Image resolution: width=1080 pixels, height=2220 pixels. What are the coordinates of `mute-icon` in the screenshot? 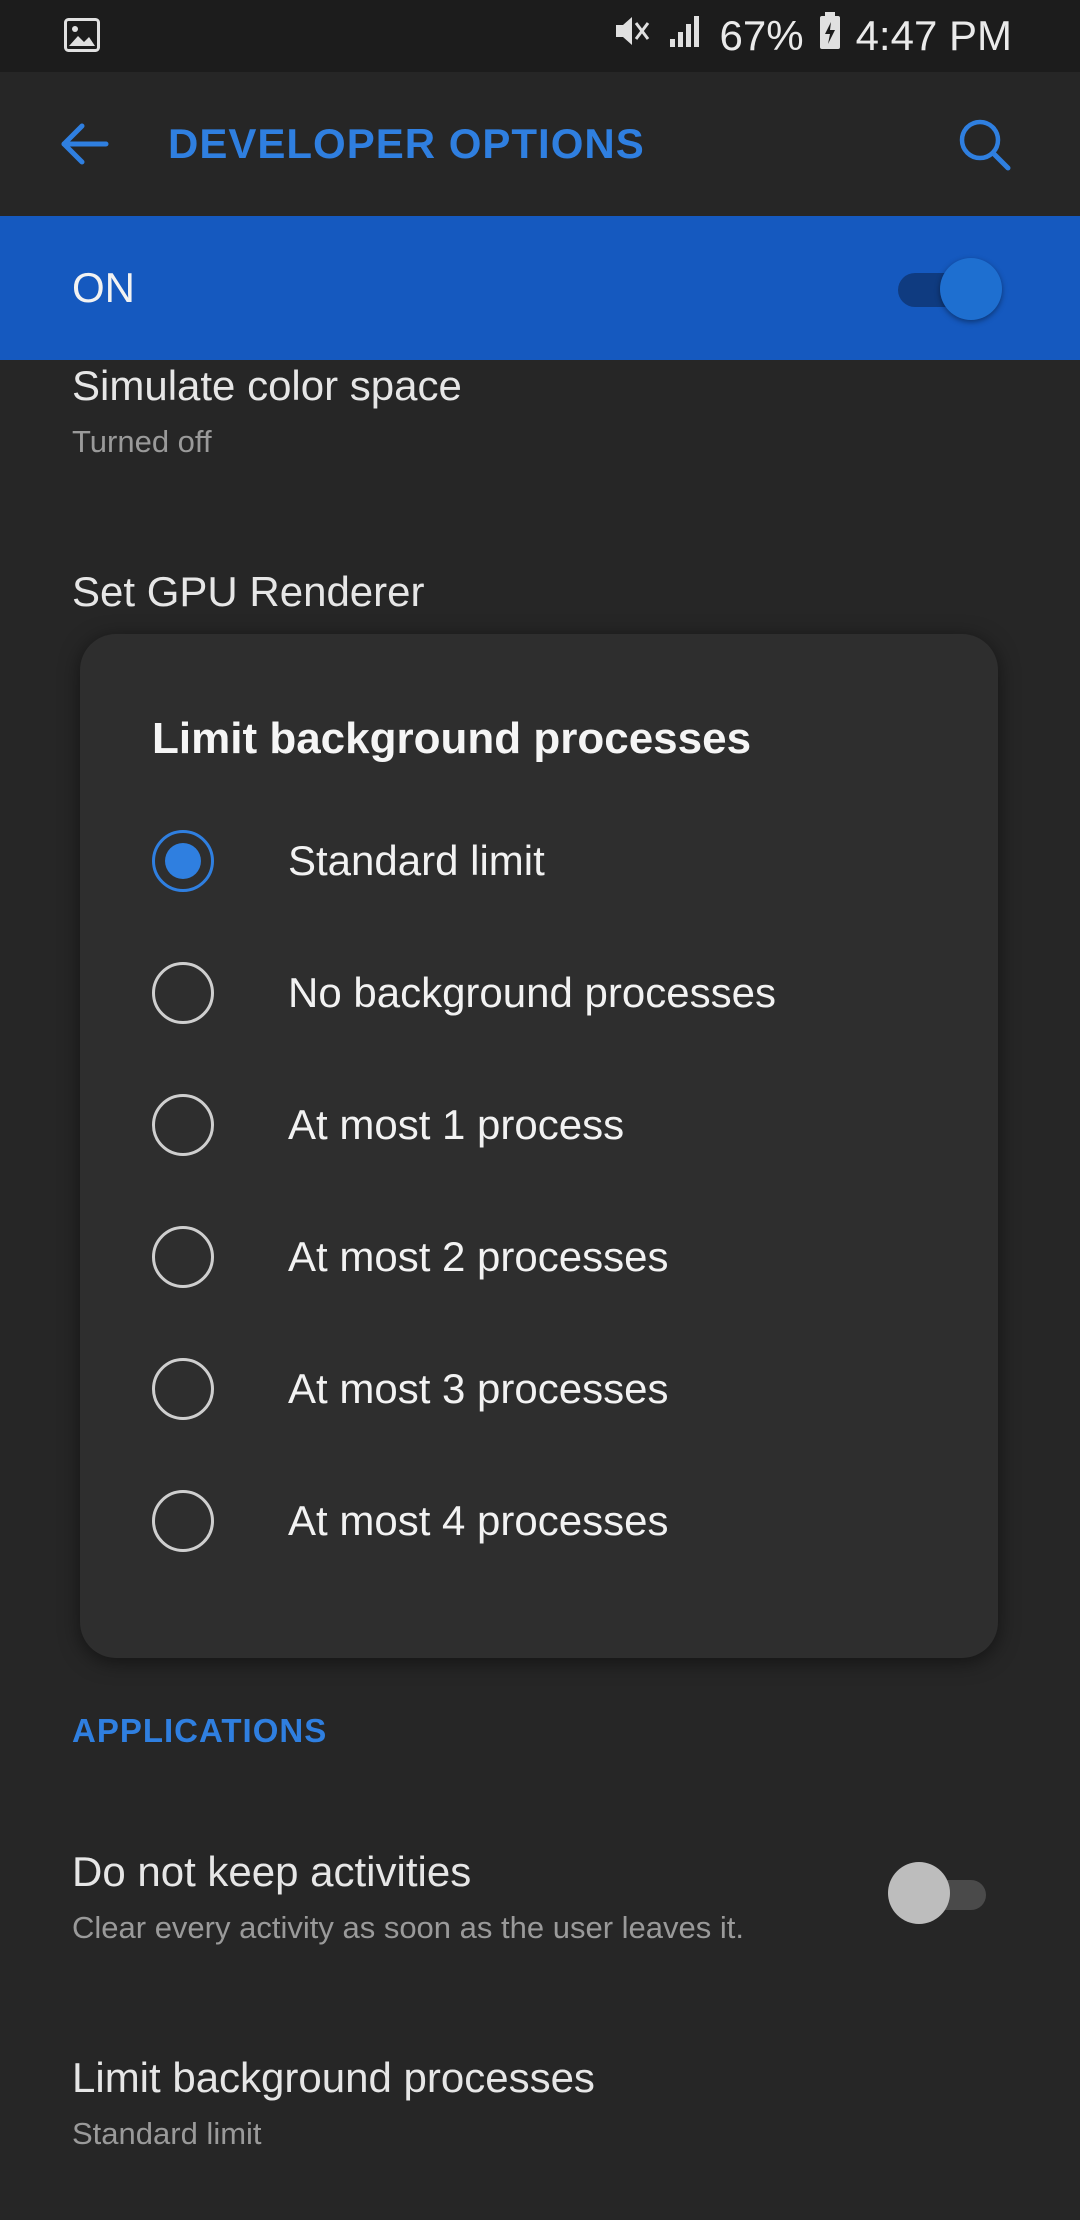 It's located at (632, 36).